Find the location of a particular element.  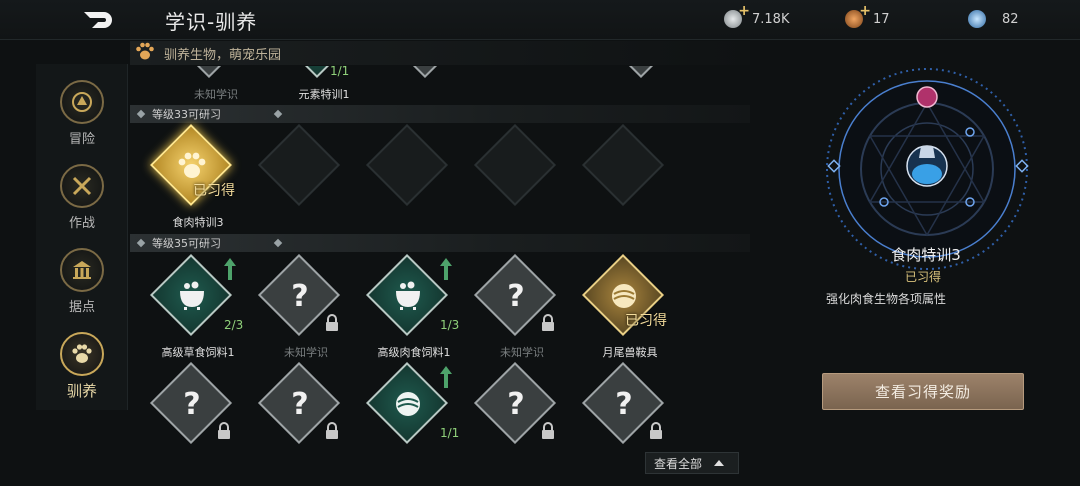

skill-node-swirl: 1/1 is located at coordinates (414, 413).